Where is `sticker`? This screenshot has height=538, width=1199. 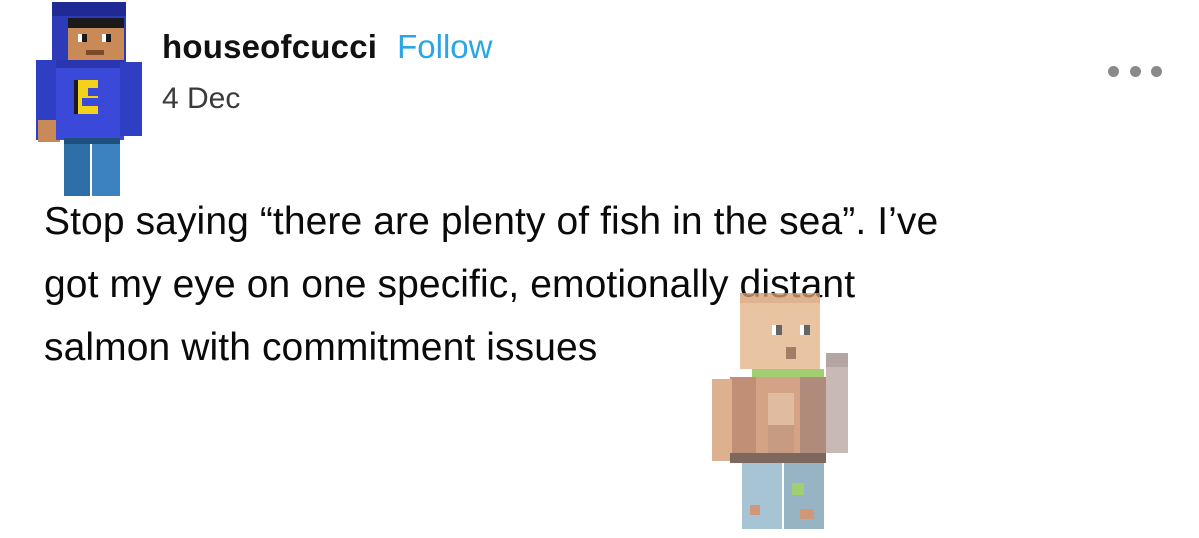 sticker is located at coordinates (787, 413).